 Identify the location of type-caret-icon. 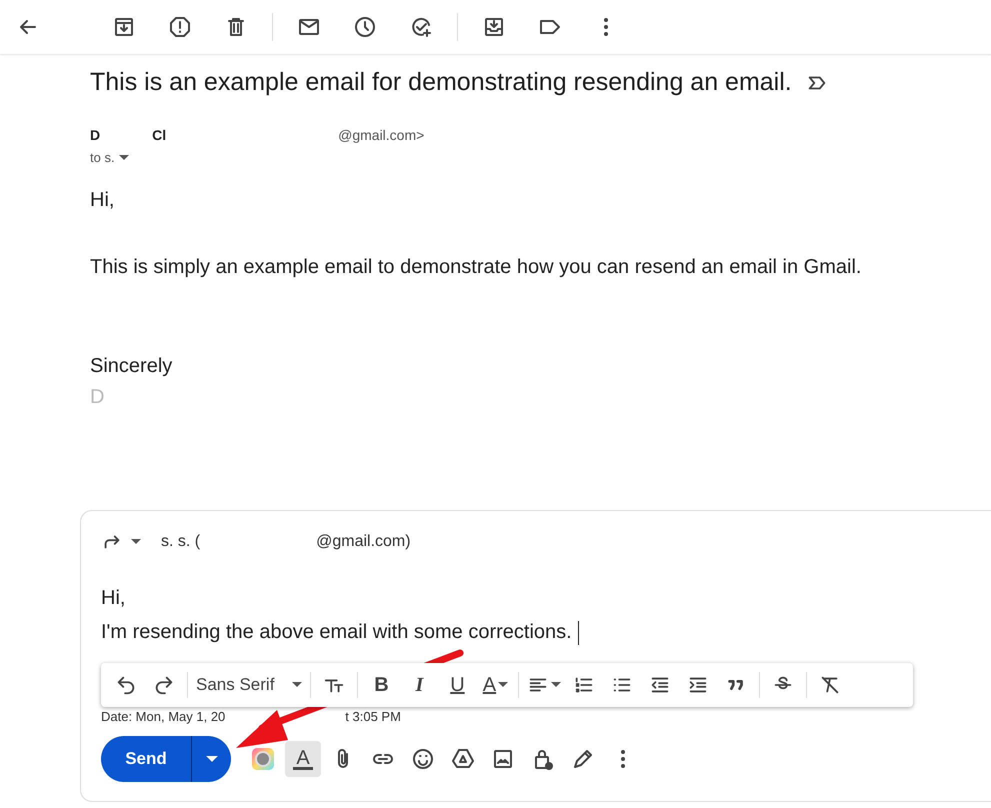
(136, 542).